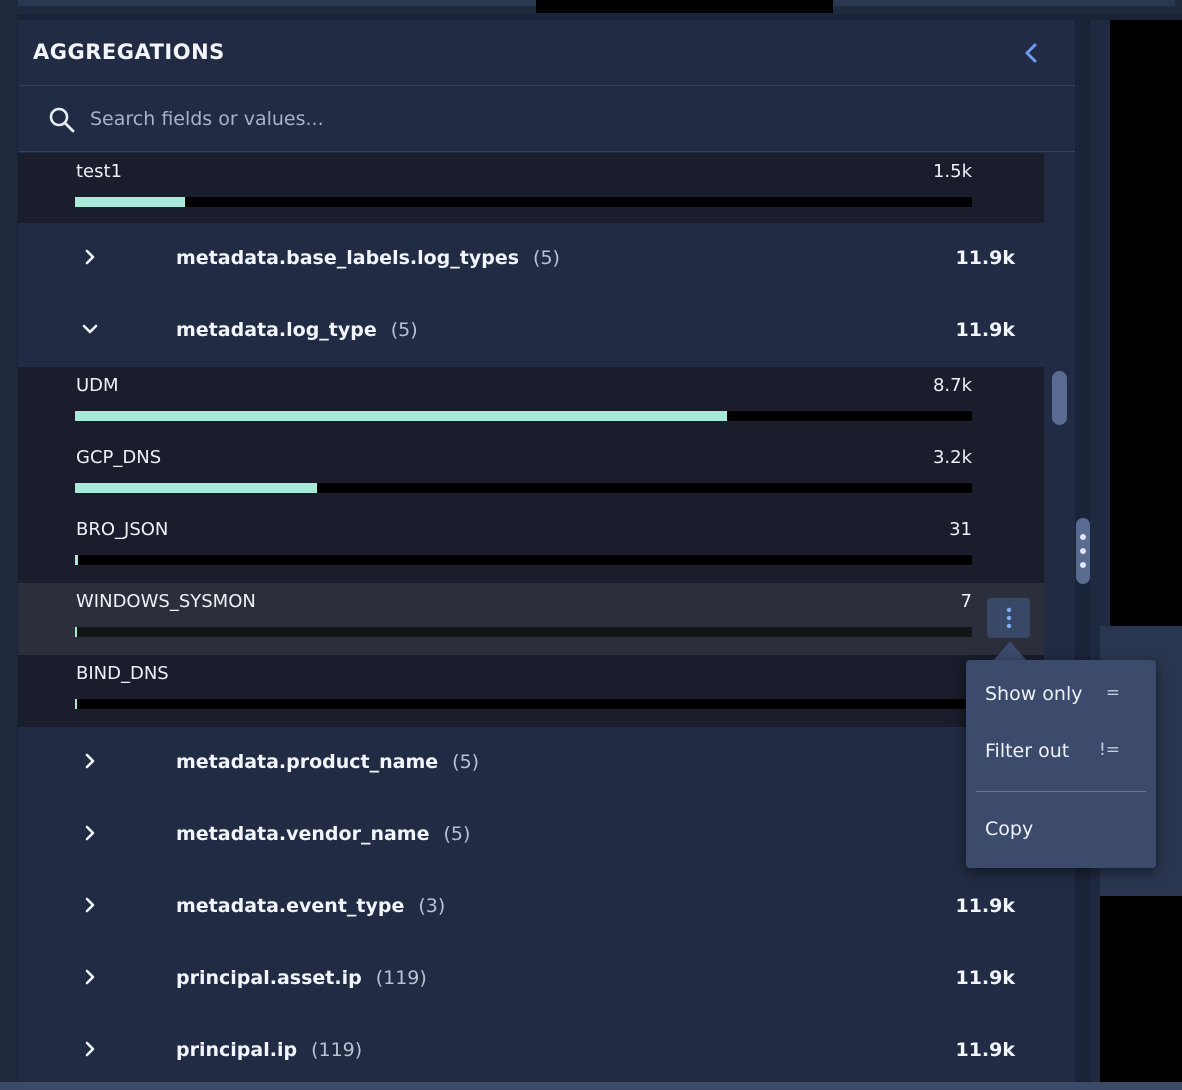 The width and height of the screenshot is (1182, 1090). I want to click on value-row-bind-dns: BIND_DNS, so click(531, 691).